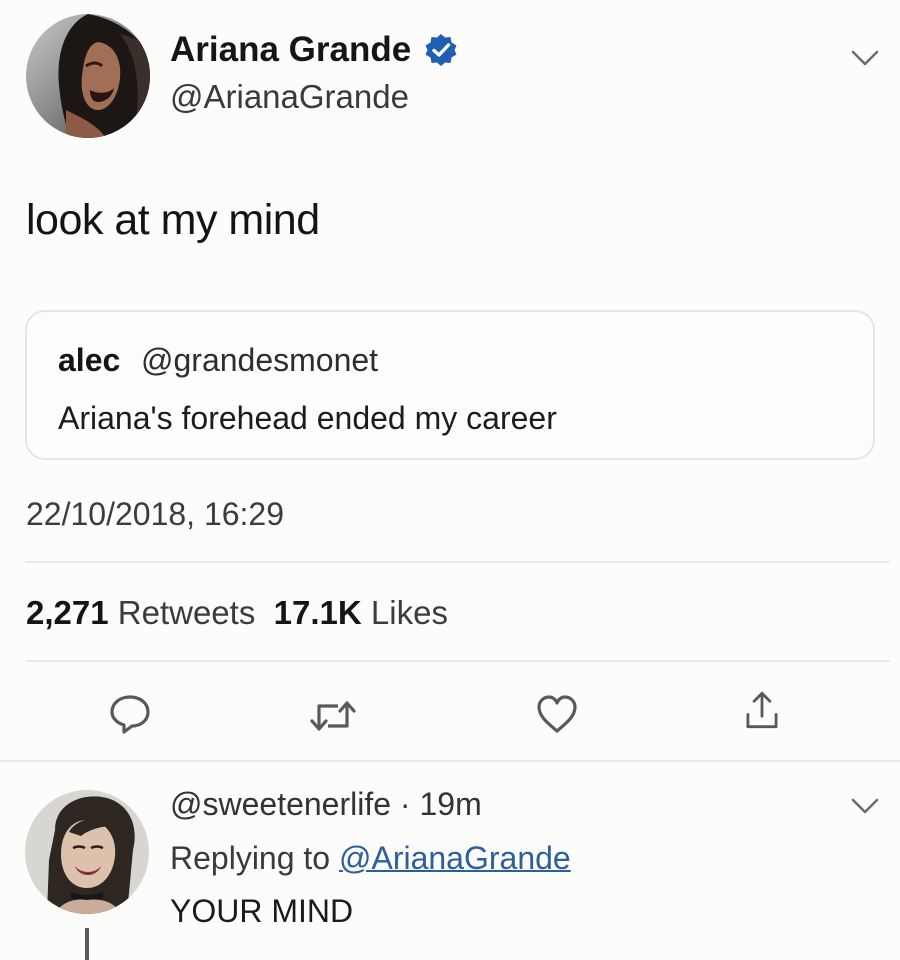 The width and height of the screenshot is (900, 960). I want to click on reply-handle-time: @sweetenerlife · 19m, so click(326, 804).